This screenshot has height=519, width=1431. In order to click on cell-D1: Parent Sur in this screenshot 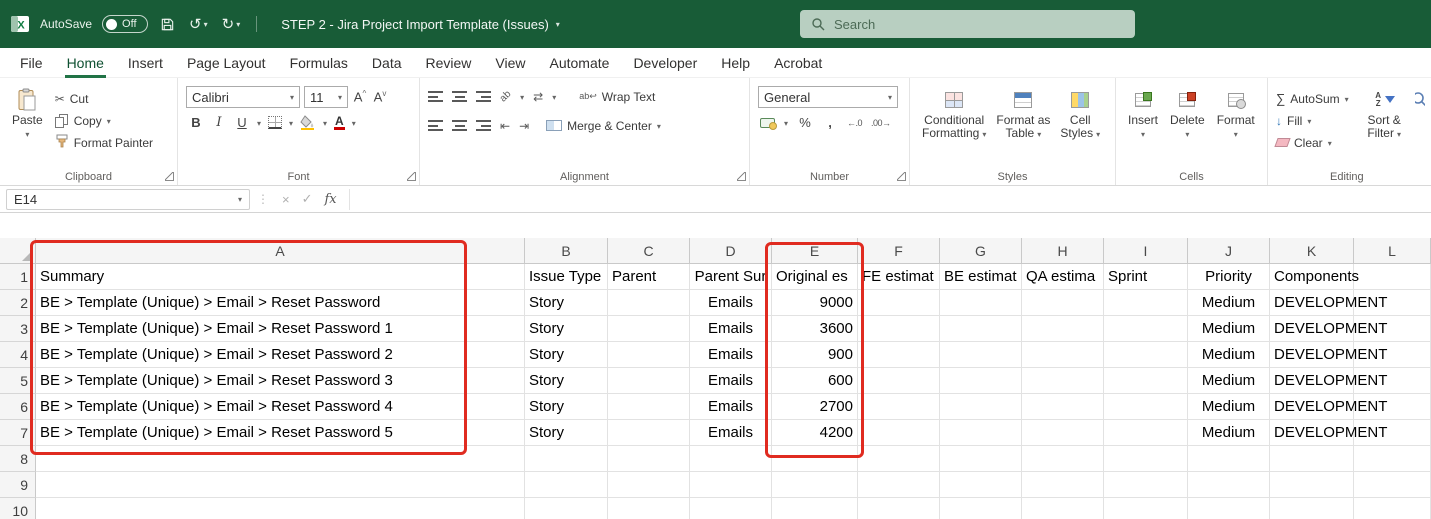, I will do `click(731, 277)`.